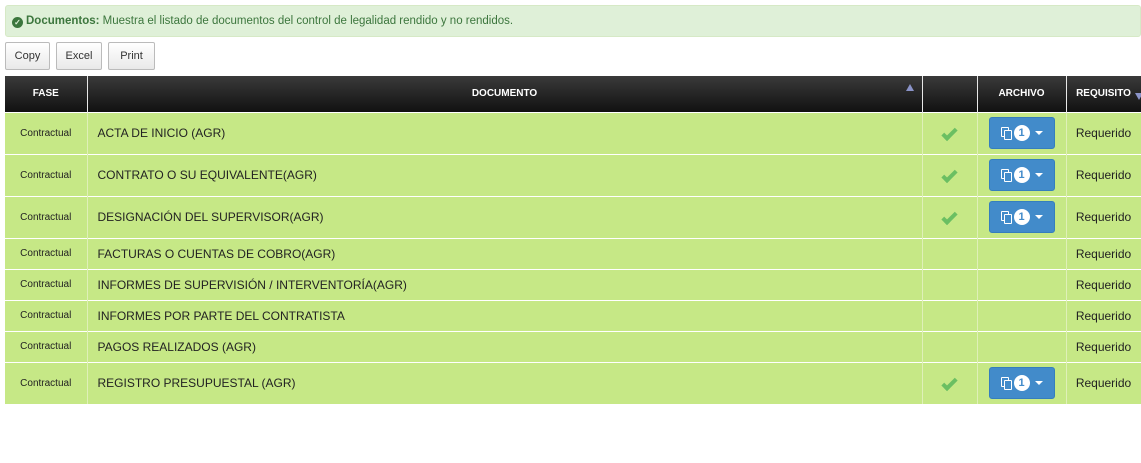  I want to click on column-header-documento-label: DOCUMENTO, so click(504, 94).